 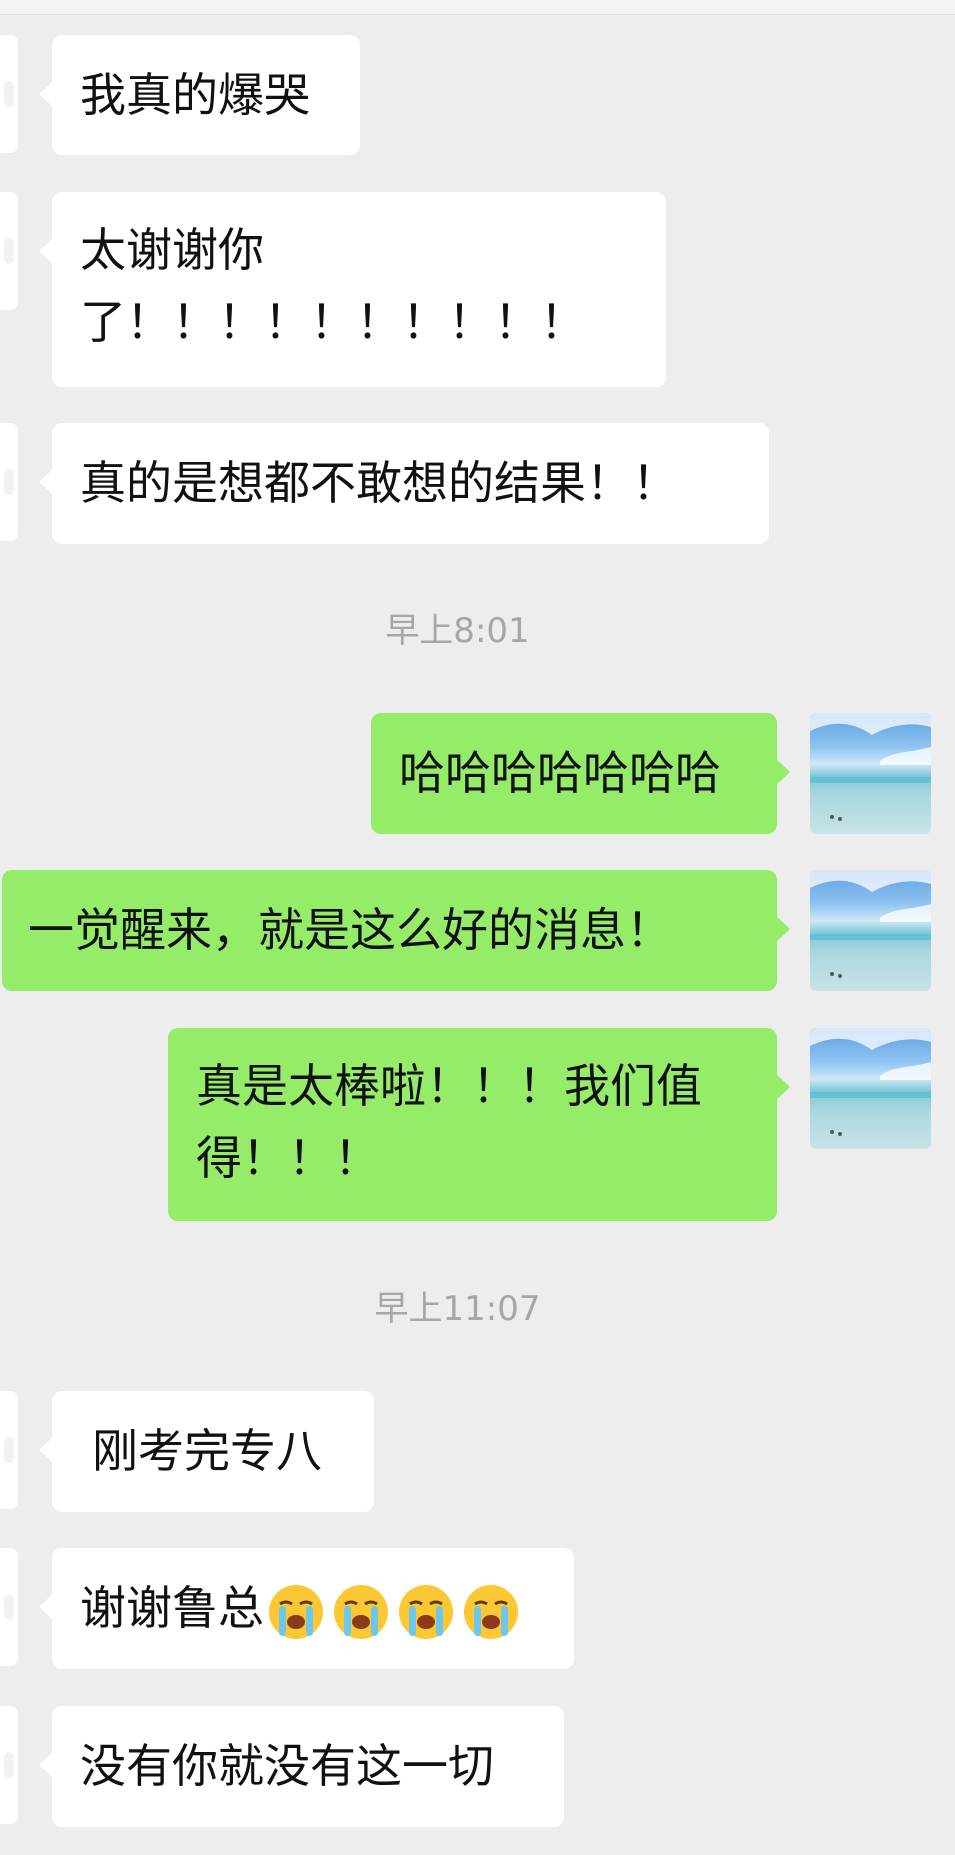 I want to click on message-bubble-incoming: 刚考完专八, so click(x=206, y=1451).